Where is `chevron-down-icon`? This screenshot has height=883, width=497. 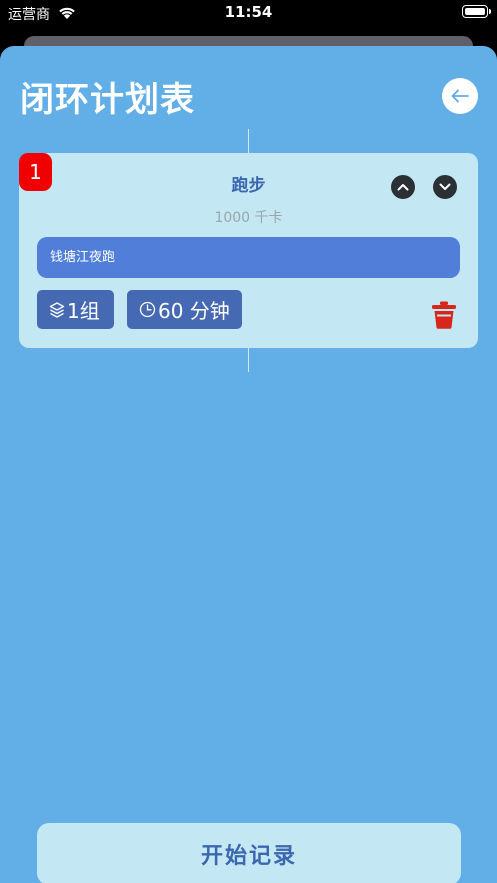 chevron-down-icon is located at coordinates (445, 186).